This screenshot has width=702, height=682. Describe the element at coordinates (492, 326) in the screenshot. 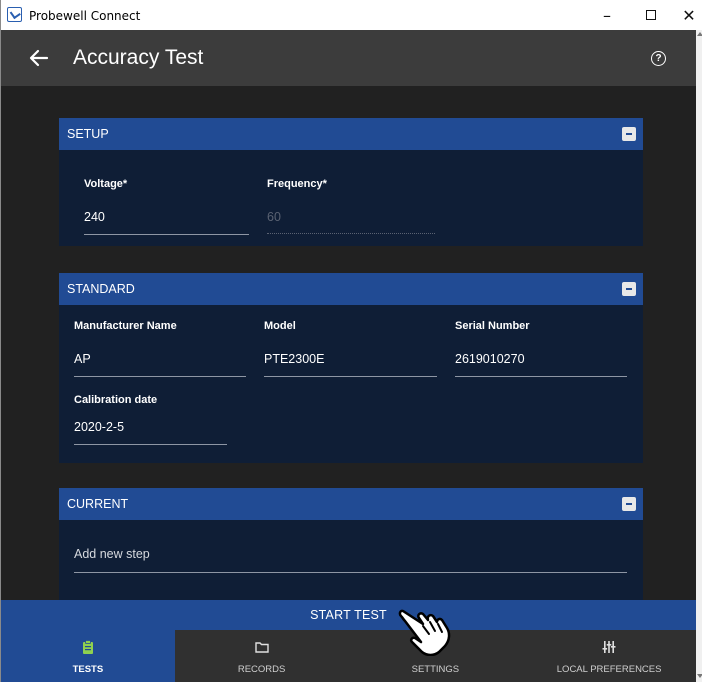

I see `serial-number-label: Serial Number` at that location.